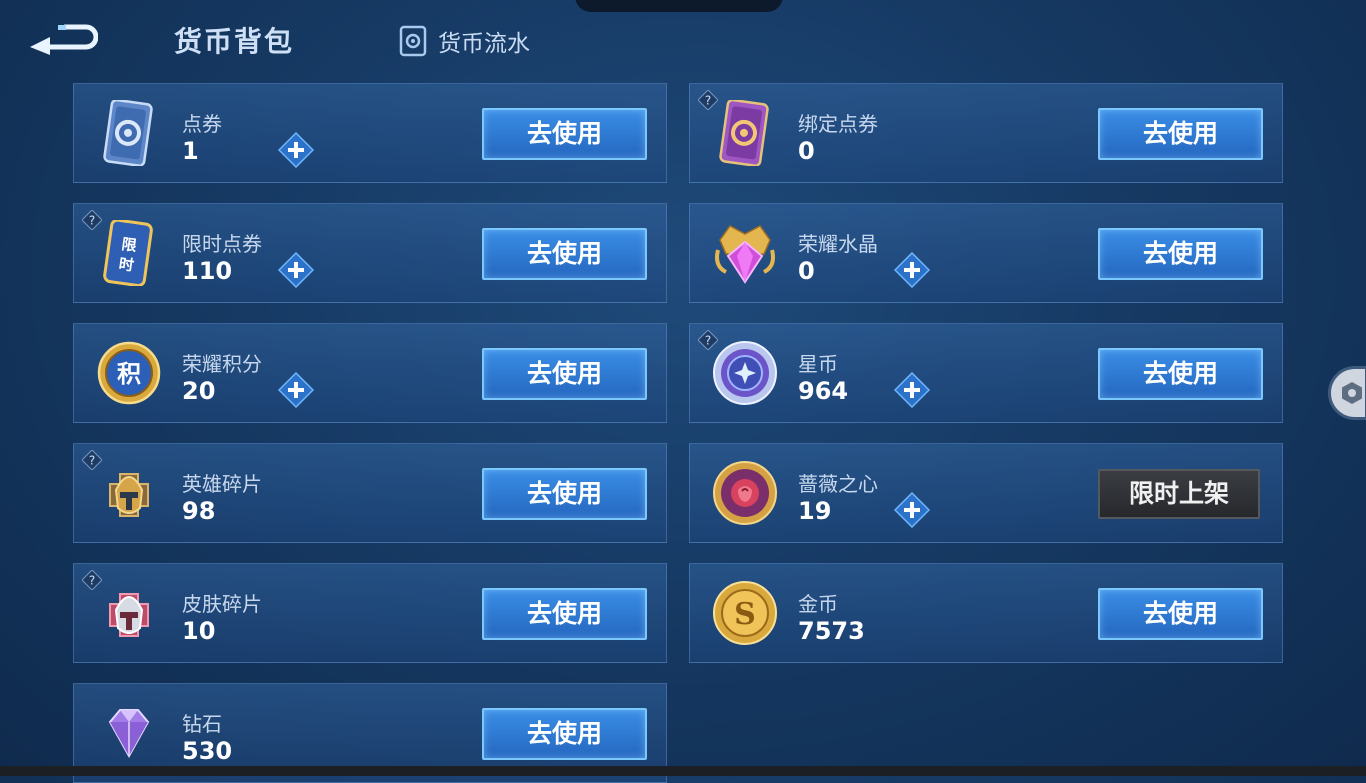  What do you see at coordinates (912, 390) in the screenshot?
I see `add-star-coin-button` at bounding box center [912, 390].